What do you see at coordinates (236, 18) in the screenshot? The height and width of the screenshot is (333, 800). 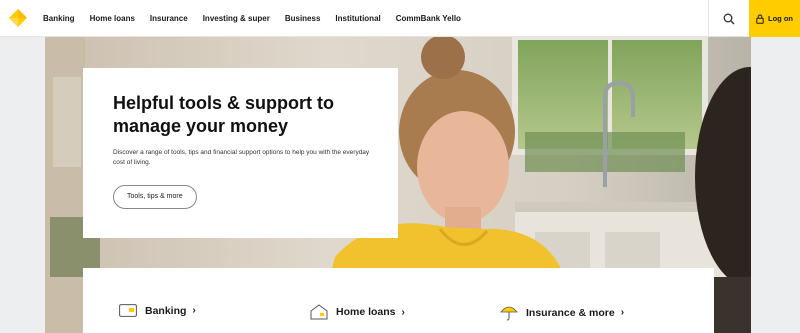 I see `nav-investing-super: Investing & super` at bounding box center [236, 18].